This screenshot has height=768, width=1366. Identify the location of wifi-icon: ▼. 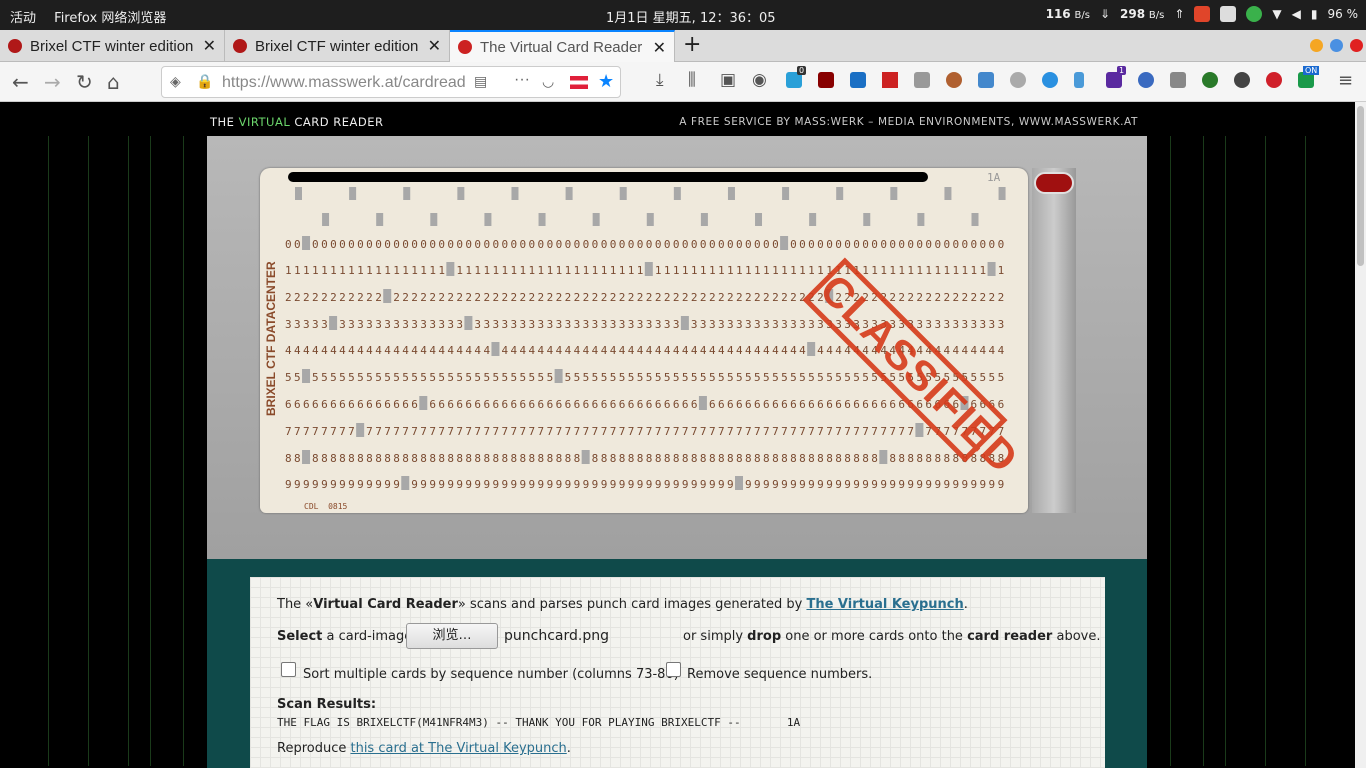
(1276, 14).